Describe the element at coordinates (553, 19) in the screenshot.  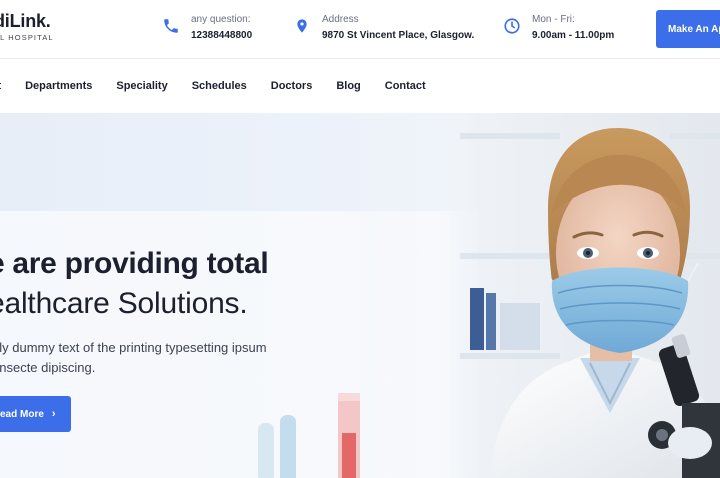
I see `hours-label: Mon - Fri:` at that location.